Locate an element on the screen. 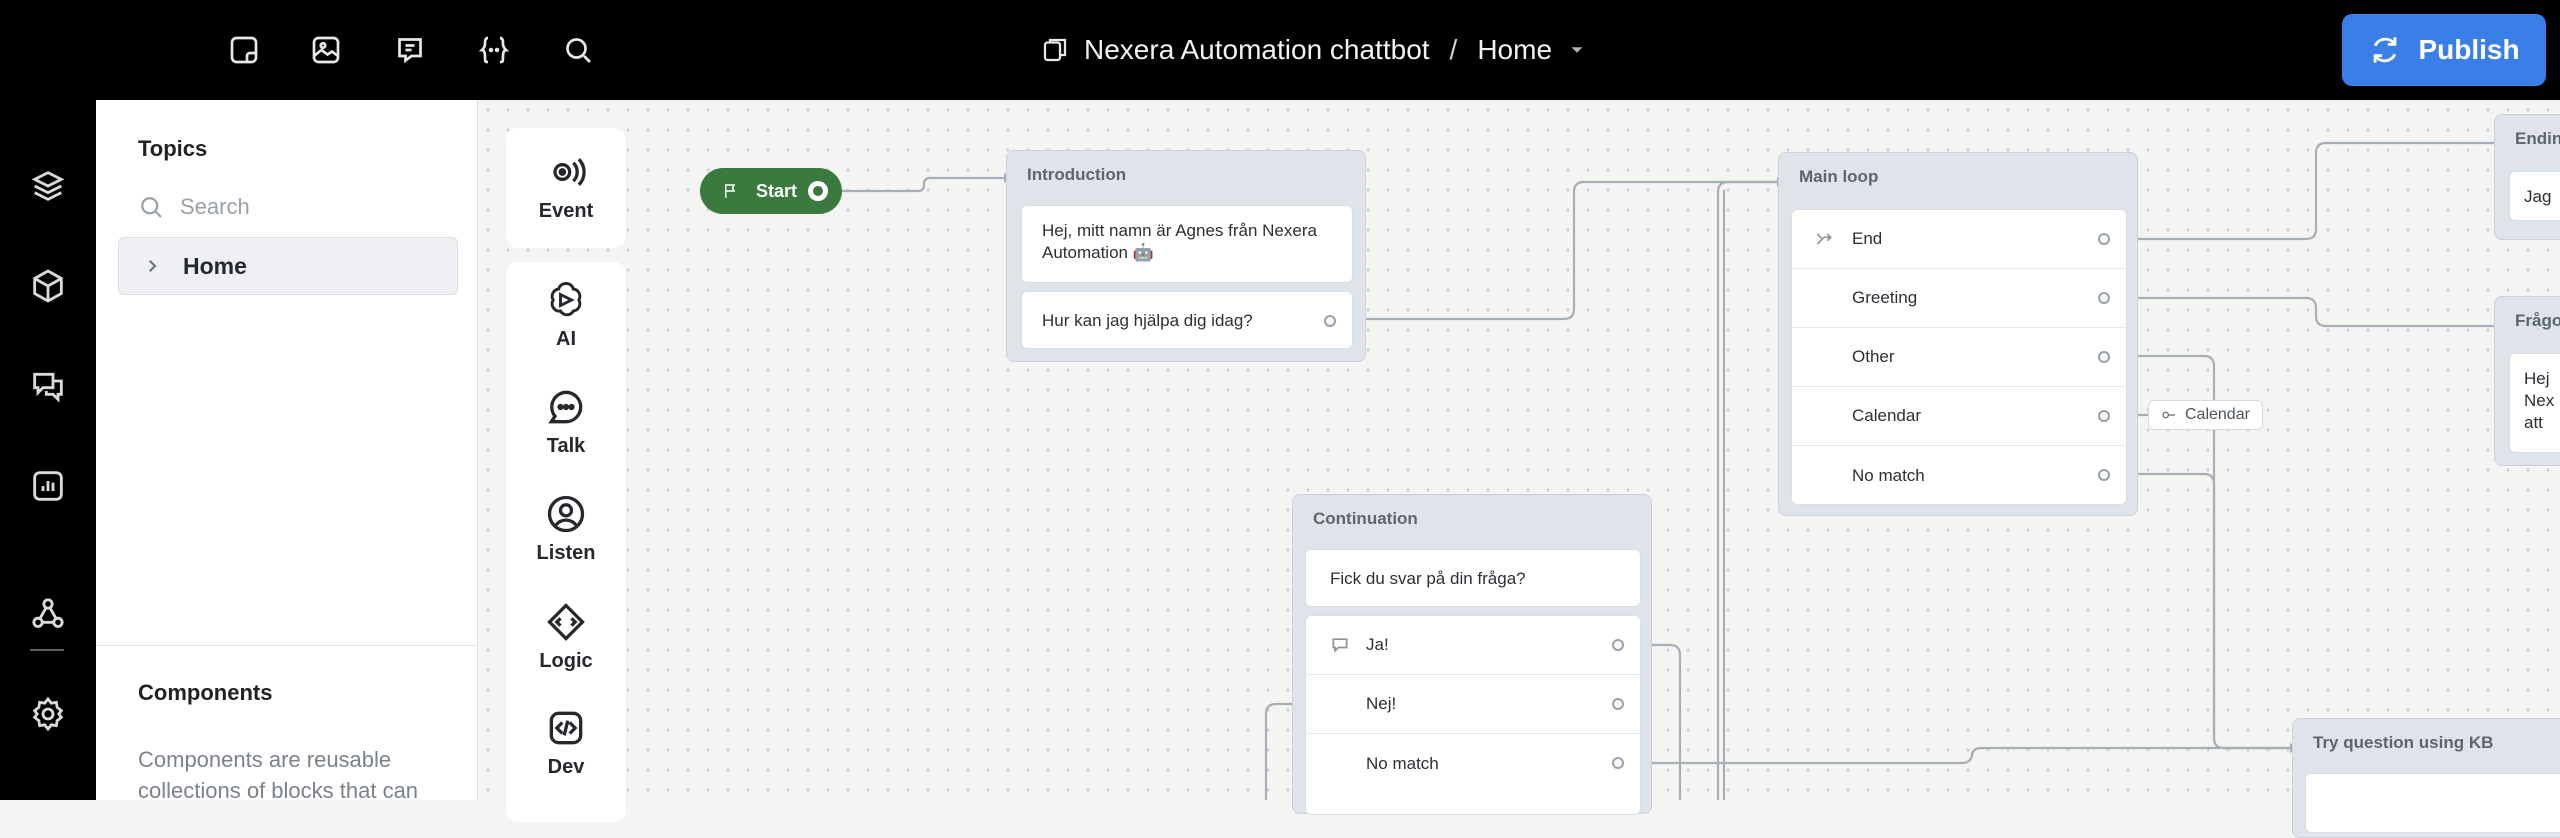 The width and height of the screenshot is (2560, 838). topics-search: Search is located at coordinates (193, 207).